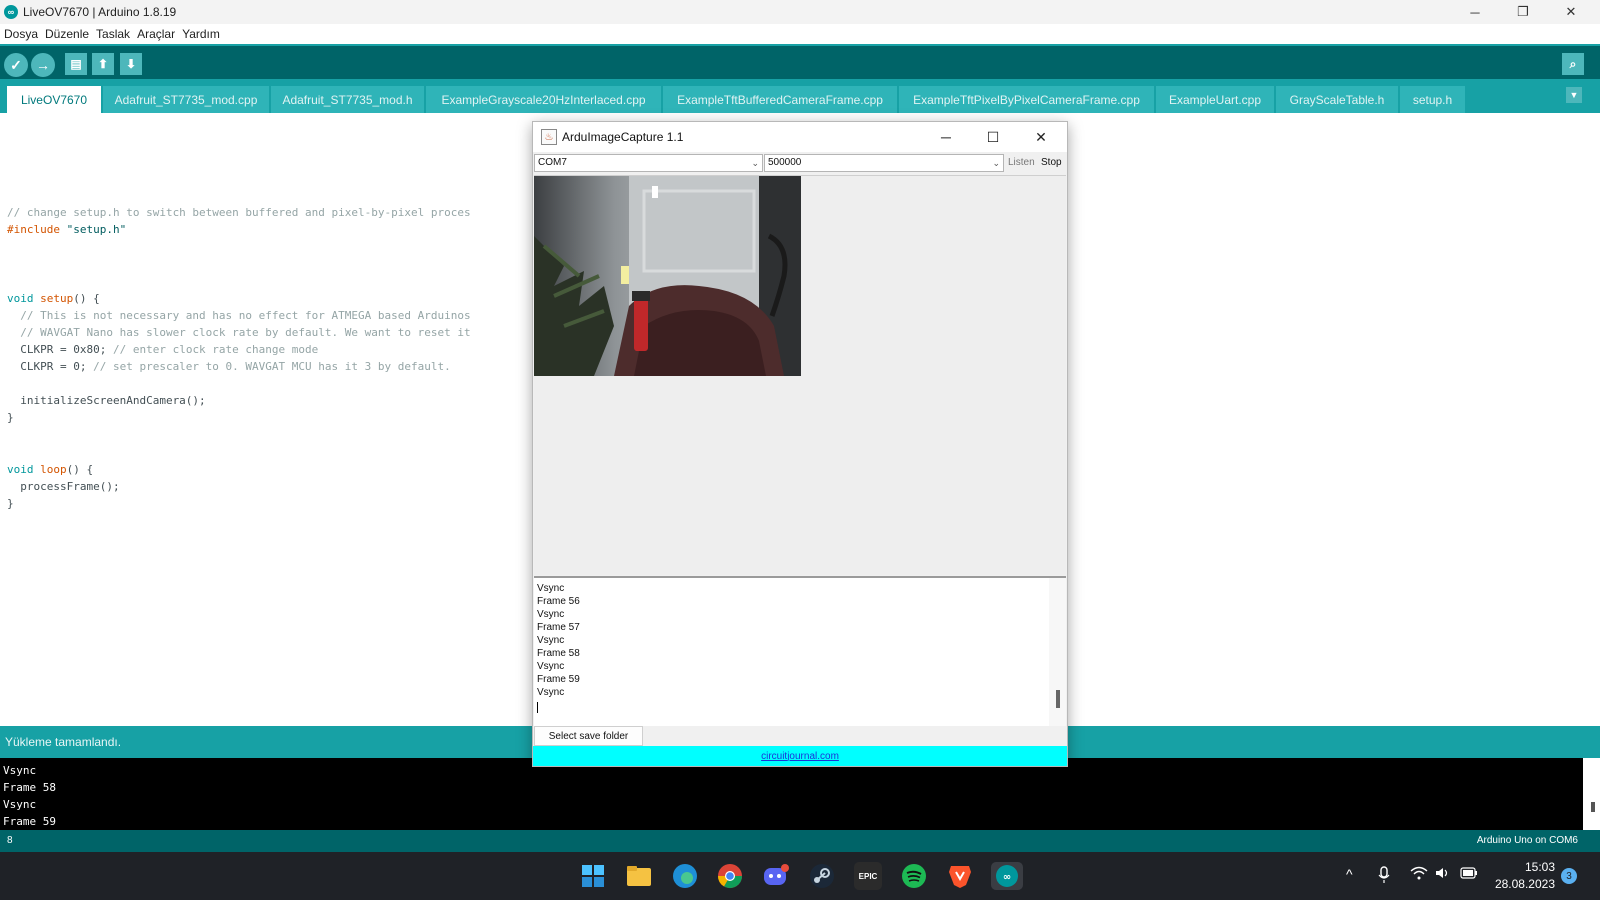 This screenshot has width=1600, height=900. What do you see at coordinates (1051, 162) in the screenshot?
I see `stop-button: Stop` at bounding box center [1051, 162].